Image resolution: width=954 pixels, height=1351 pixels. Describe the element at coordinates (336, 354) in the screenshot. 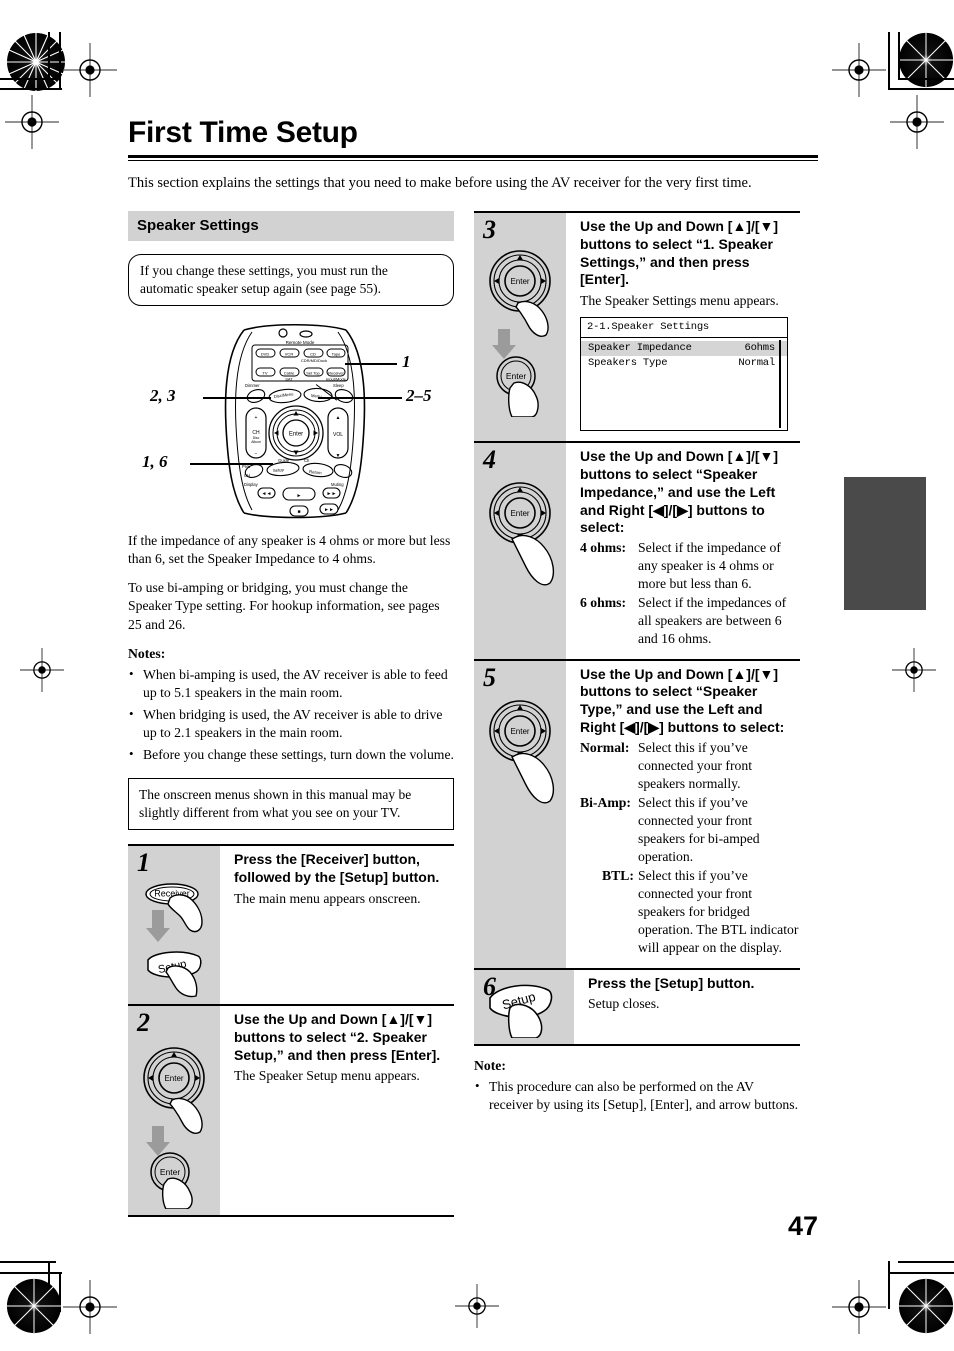

I see `svg-text: Tape` at that location.